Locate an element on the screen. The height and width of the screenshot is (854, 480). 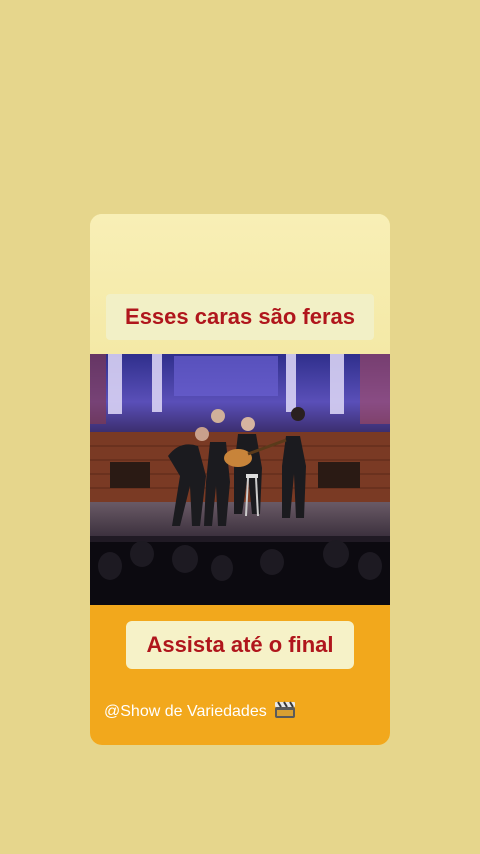
creator-handle: @Show de Variedades is located at coordinates (200, 713).